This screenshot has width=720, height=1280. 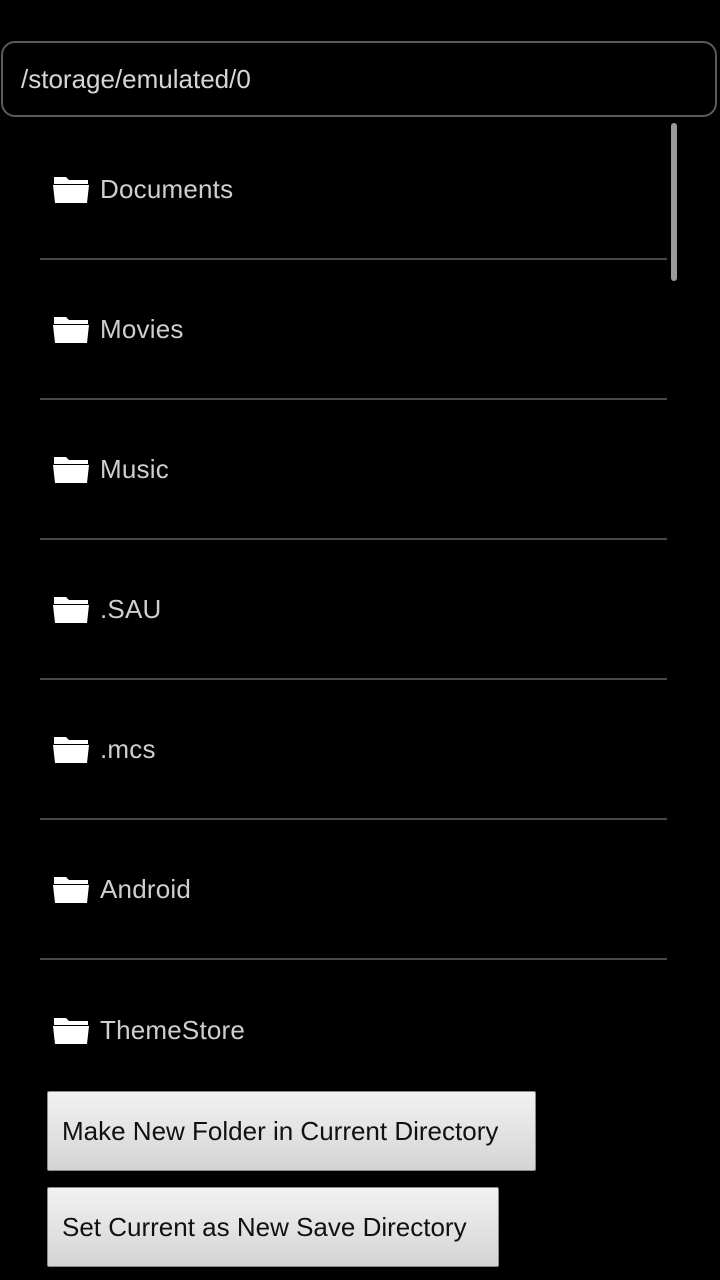 I want to click on list-scrollbar, so click(x=674, y=202).